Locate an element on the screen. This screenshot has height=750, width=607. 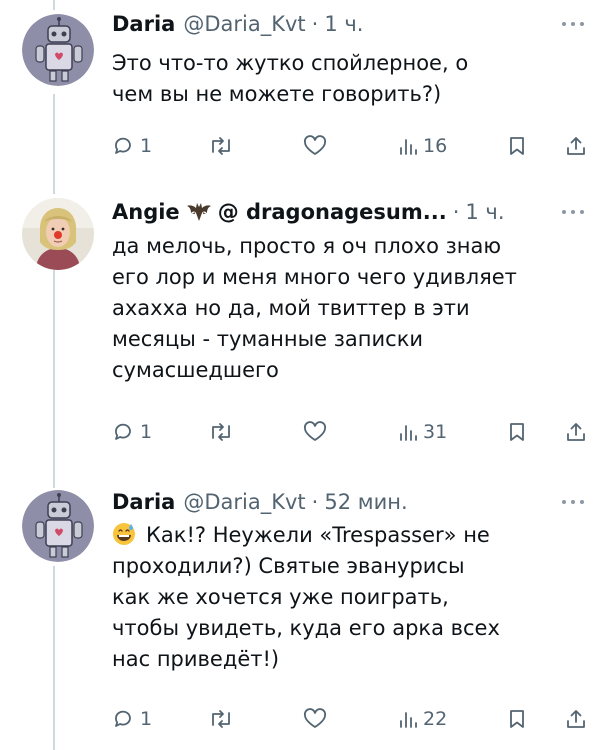
tweet-header: Daria @Daria_Kvt · 1 ч. is located at coordinates (324, 24).